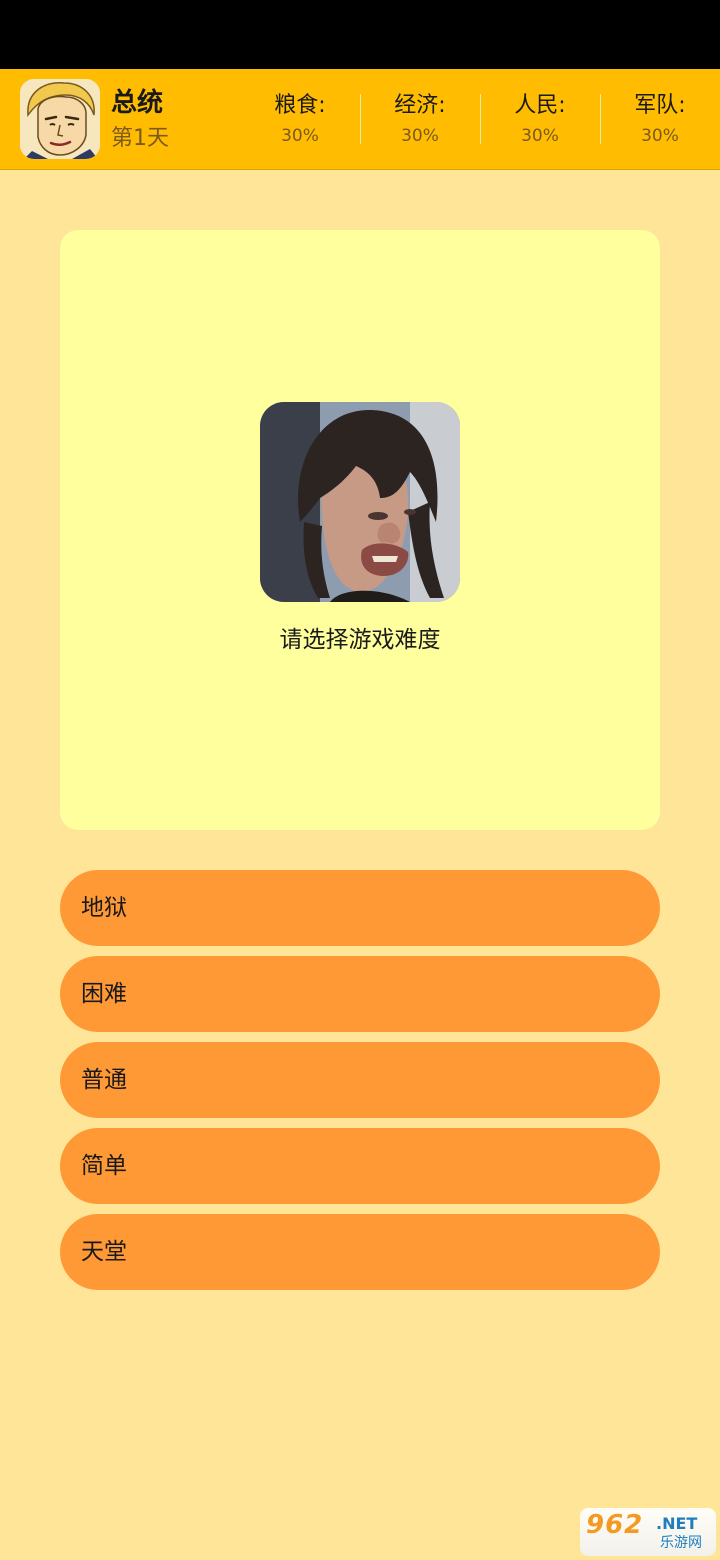  I want to click on option-easy-button: 简单, so click(360, 1166).